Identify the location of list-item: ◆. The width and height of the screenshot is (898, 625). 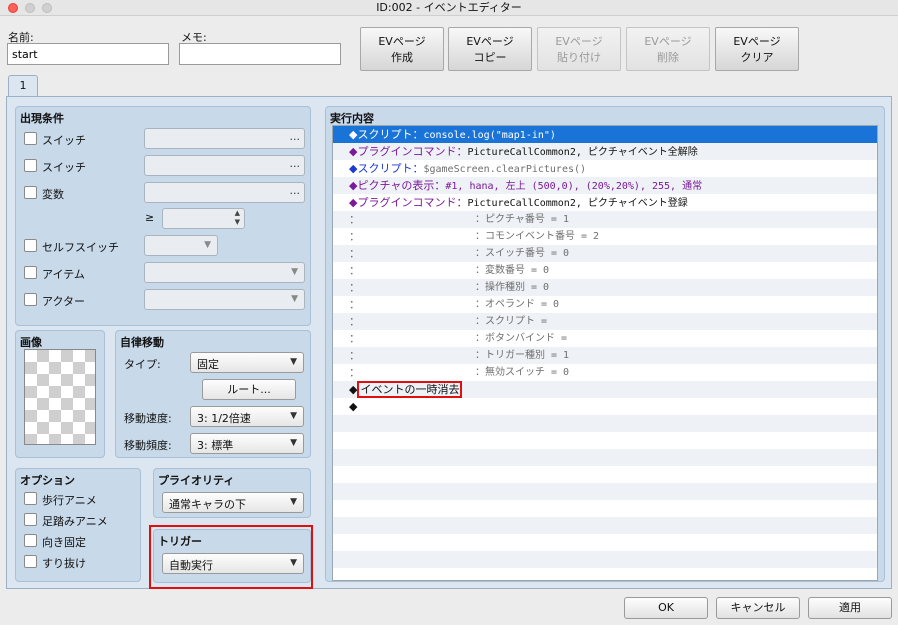
(605, 406).